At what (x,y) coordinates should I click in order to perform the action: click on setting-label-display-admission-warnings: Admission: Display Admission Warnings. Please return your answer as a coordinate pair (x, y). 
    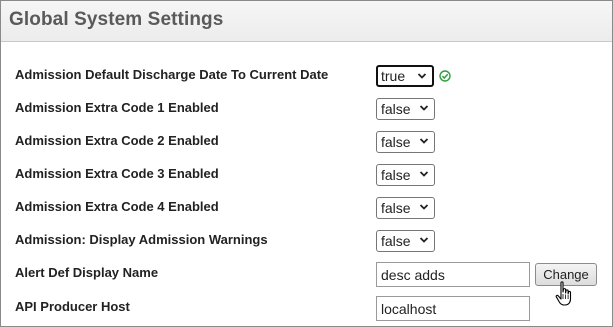
    Looking at the image, I should click on (141, 239).